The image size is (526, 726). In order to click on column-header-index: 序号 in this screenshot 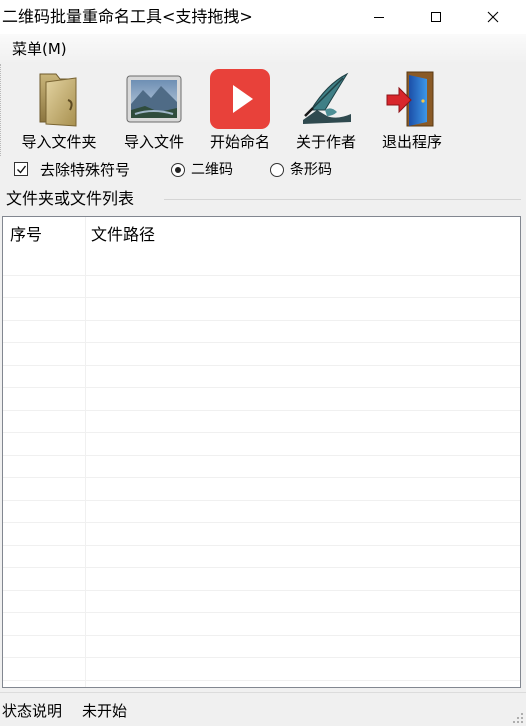, I will do `click(44, 235)`.